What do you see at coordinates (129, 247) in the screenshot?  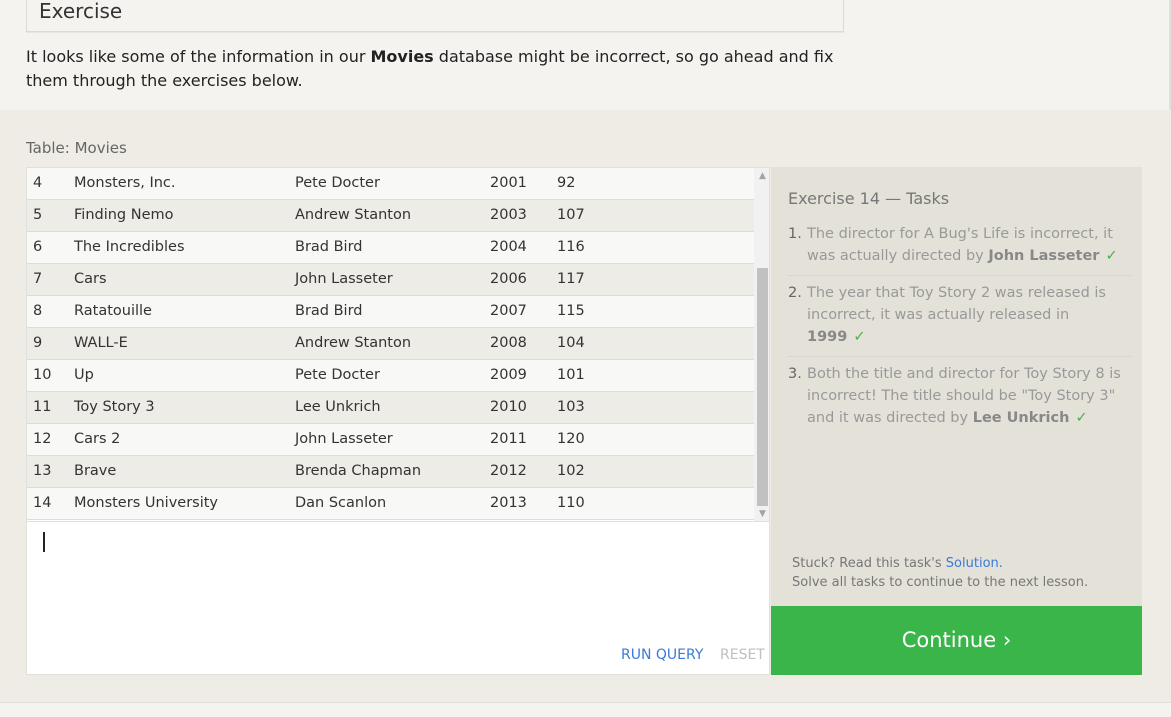 I see `cell-title: The Incredibles` at bounding box center [129, 247].